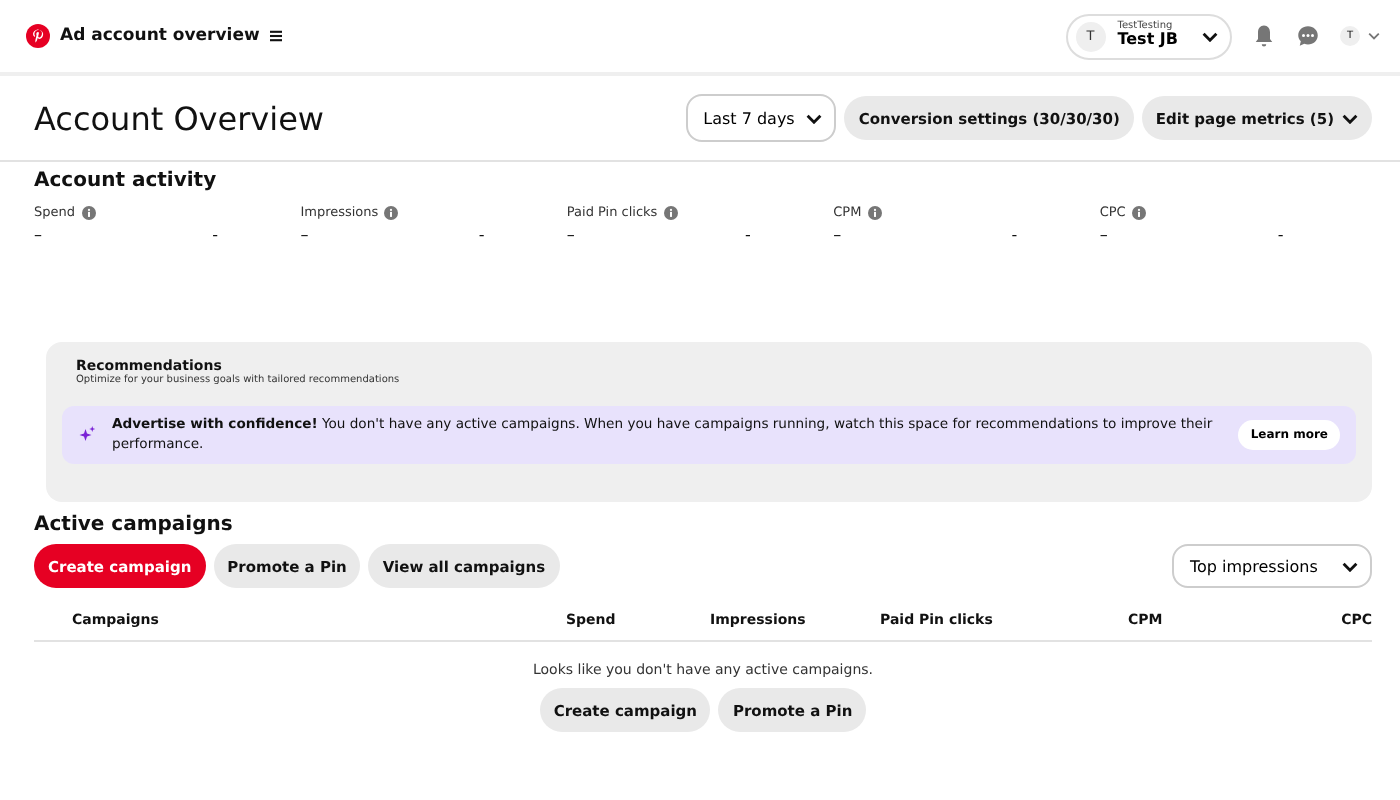 The width and height of the screenshot is (1400, 800). I want to click on sort-dropdown: Top impressions, so click(1272, 566).